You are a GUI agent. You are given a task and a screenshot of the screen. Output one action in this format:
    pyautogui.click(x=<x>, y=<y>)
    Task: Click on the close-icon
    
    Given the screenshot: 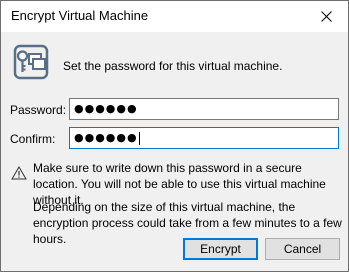 What is the action you would take?
    pyautogui.click(x=326, y=16)
    